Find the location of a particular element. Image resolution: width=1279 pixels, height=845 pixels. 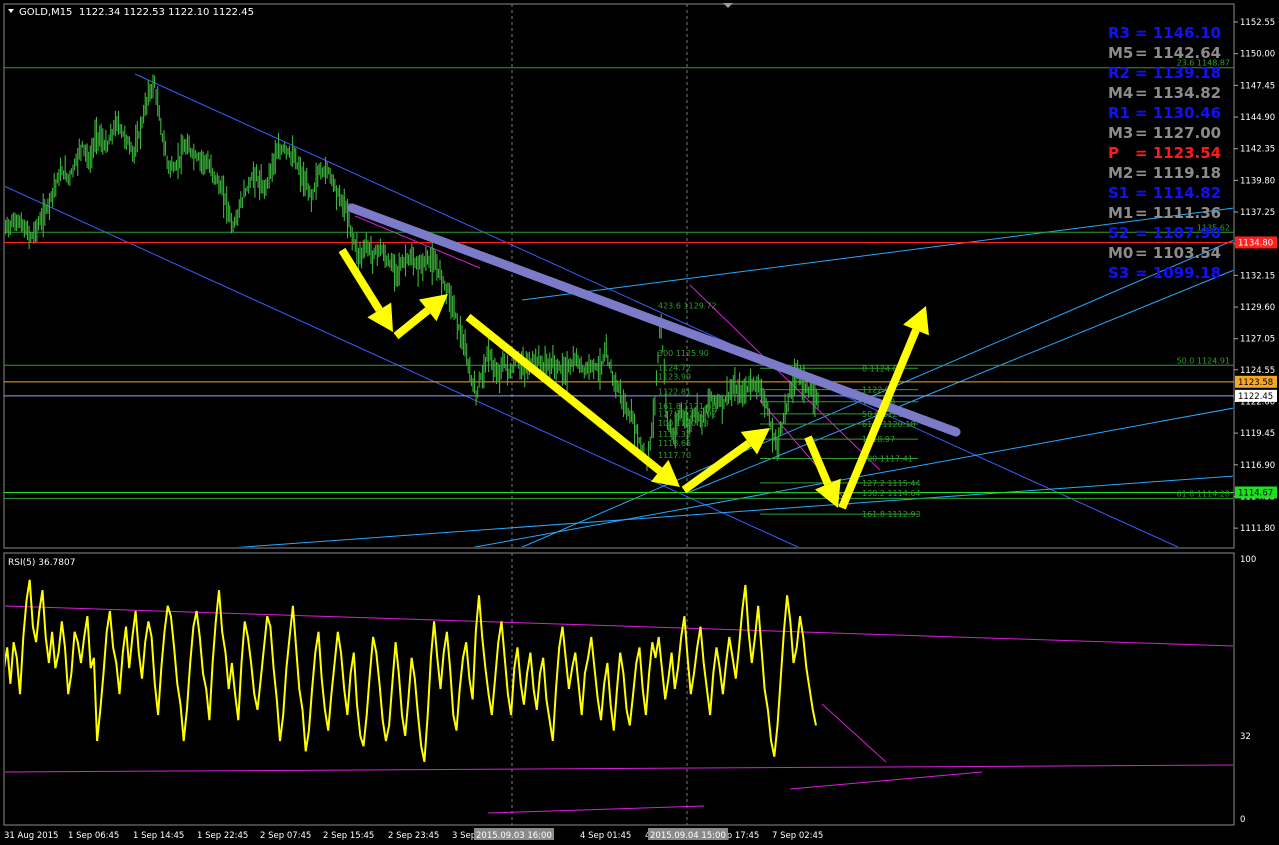

level-label: 61.8 1114.28 is located at coordinates (1203, 493).